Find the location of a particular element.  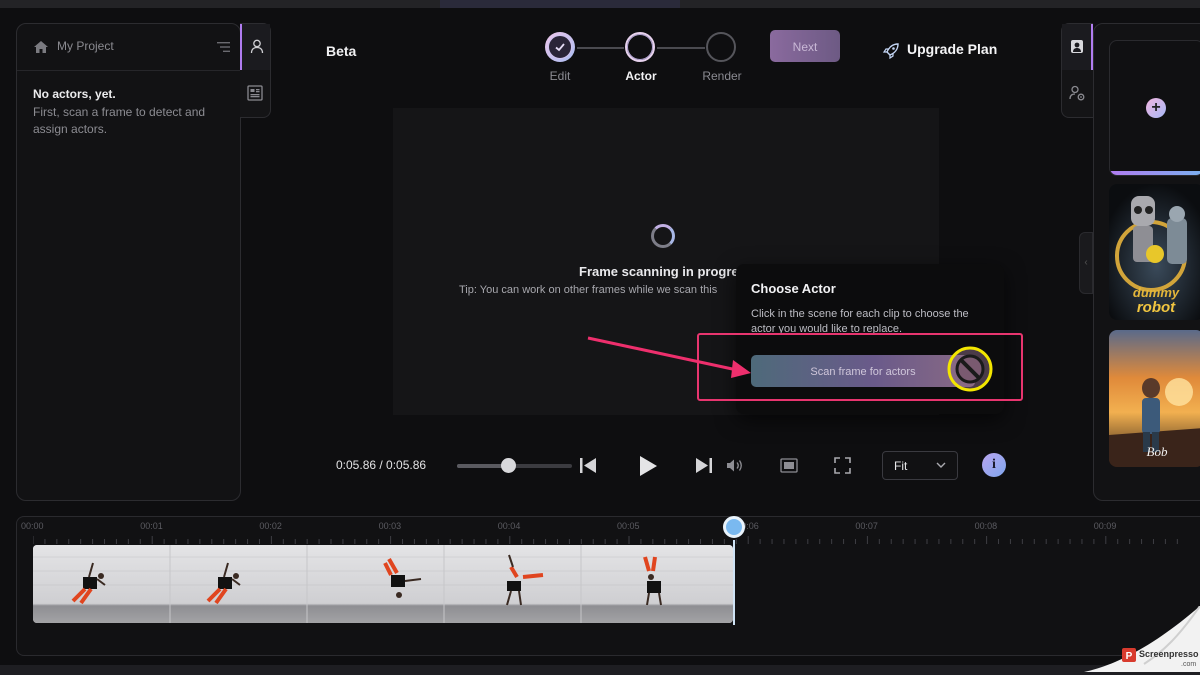

left-tab-bar is located at coordinates (255, 70).